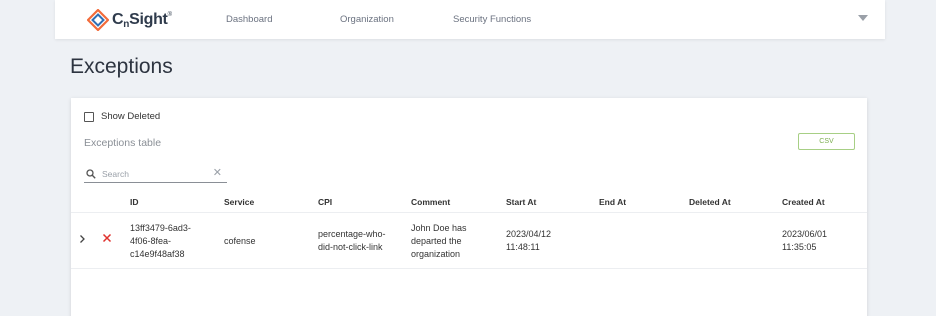  What do you see at coordinates (82, 239) in the screenshot?
I see `chevron-right-icon` at bounding box center [82, 239].